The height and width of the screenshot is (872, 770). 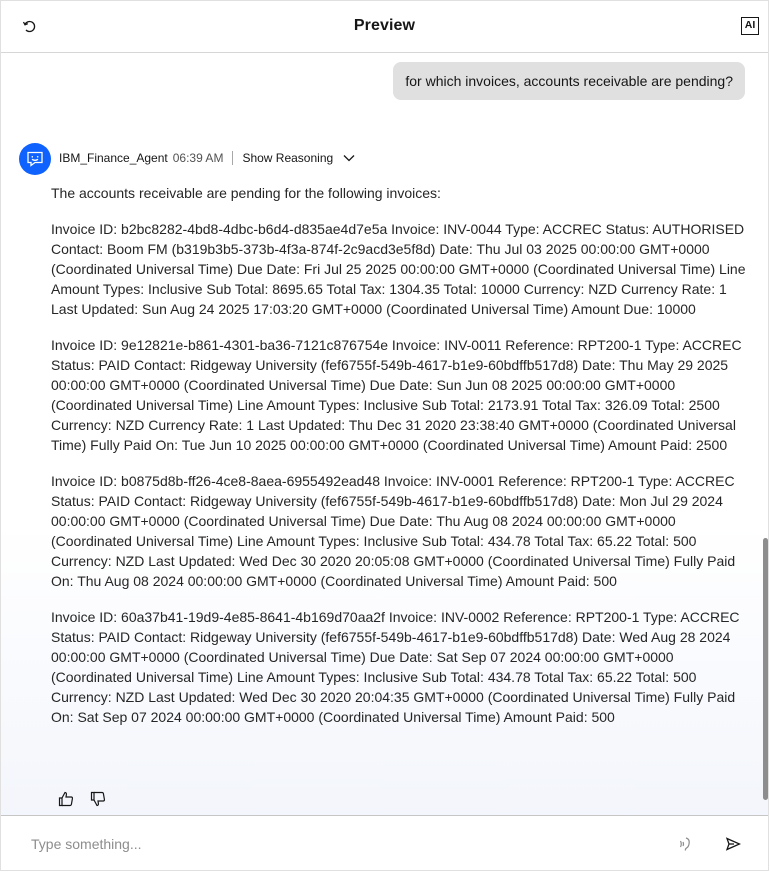 What do you see at coordinates (765, 669) in the screenshot?
I see `scrollbar-thumb` at bounding box center [765, 669].